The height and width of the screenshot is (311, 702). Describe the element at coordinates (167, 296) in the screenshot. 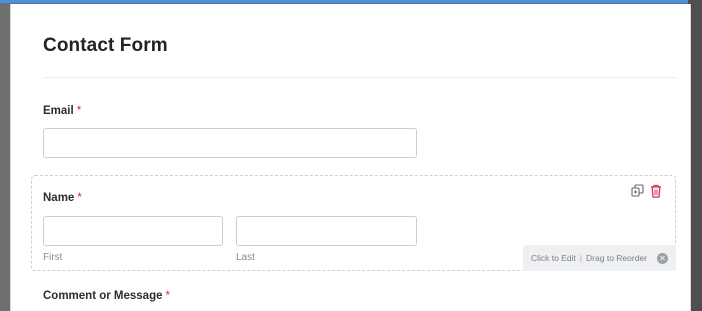

I see `comment-required-mark: *` at that location.